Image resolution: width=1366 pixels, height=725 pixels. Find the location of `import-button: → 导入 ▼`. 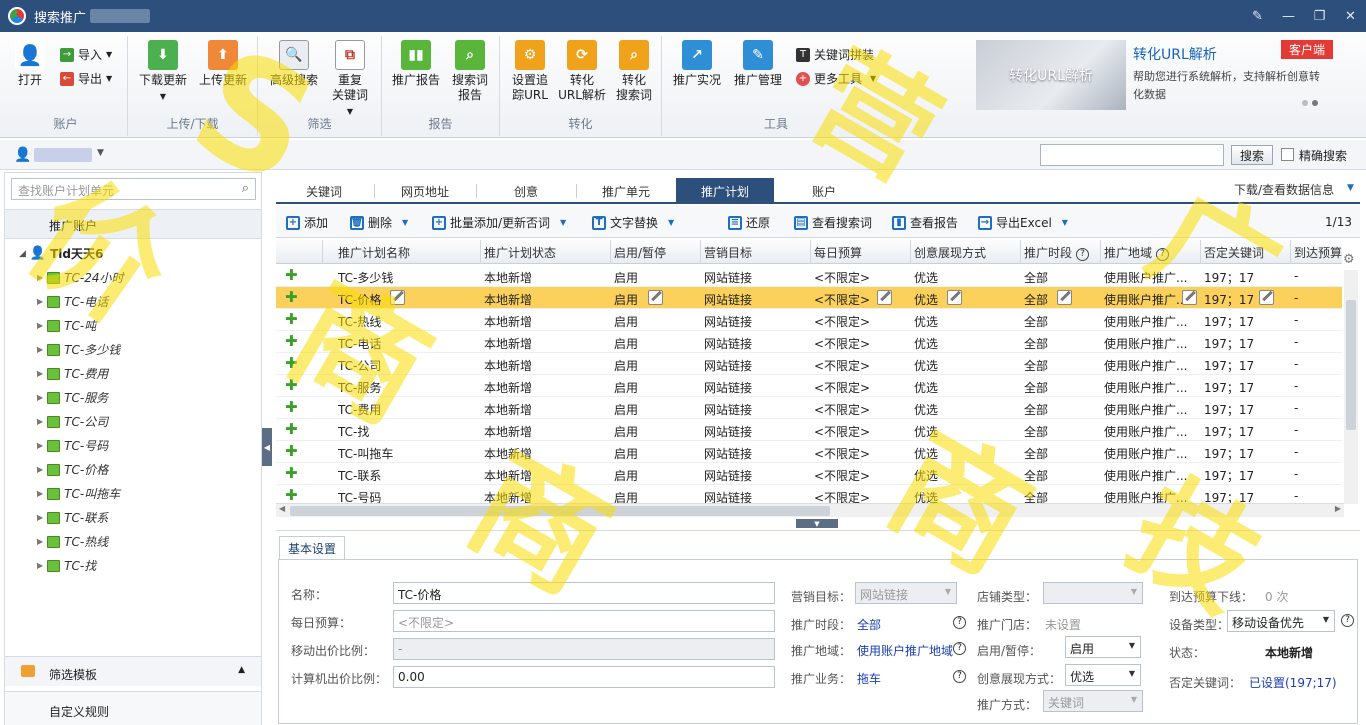

import-button: → 导入 ▼ is located at coordinates (86, 54).